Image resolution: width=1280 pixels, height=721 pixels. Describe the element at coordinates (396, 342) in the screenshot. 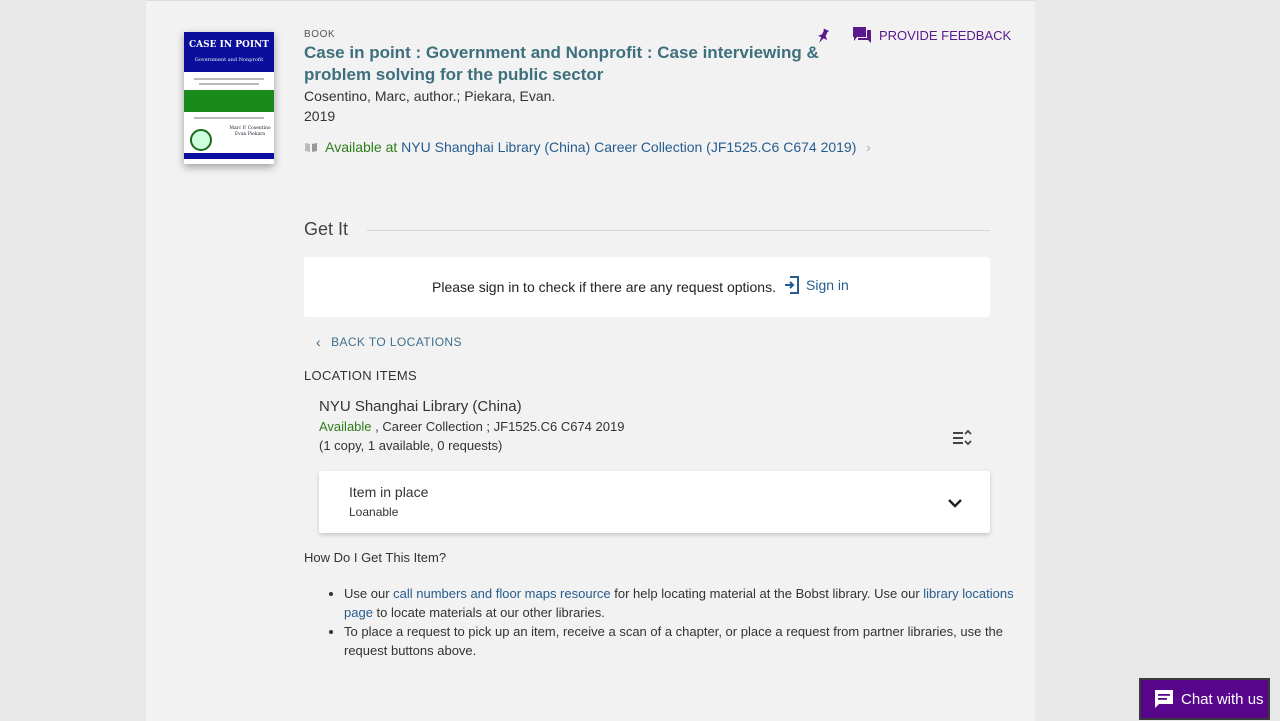

I see `back-to-locations-label: BACK TO LOCATIONS` at that location.